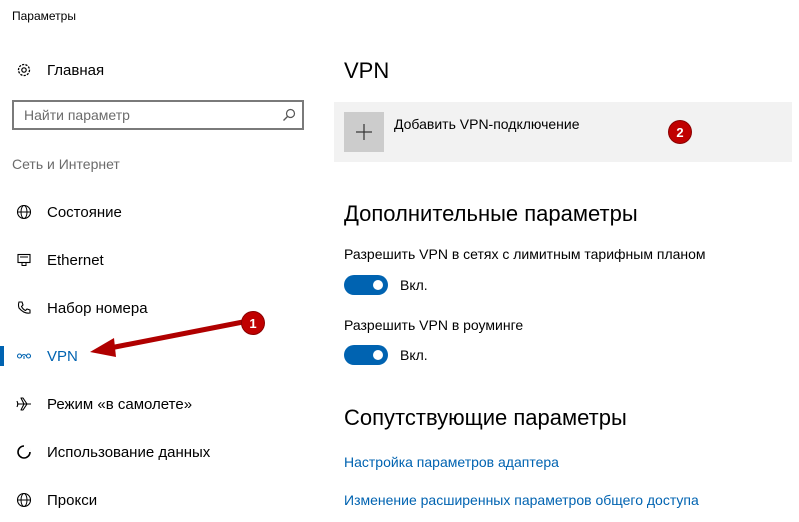 This screenshot has height=522, width=799. I want to click on sidebar-item-label: Набор номера, so click(97, 308).